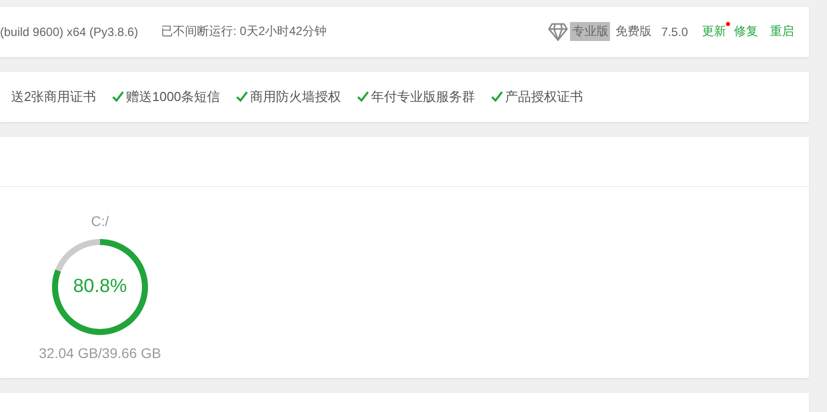 This screenshot has height=412, width=827. Describe the element at coordinates (53, 97) in the screenshot. I see `perk-item: 送2张商用证书` at that location.